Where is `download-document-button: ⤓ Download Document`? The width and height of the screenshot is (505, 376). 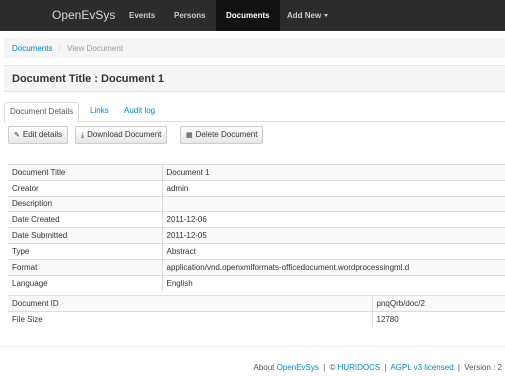 download-document-button: ⤓ Download Document is located at coordinates (121, 135).